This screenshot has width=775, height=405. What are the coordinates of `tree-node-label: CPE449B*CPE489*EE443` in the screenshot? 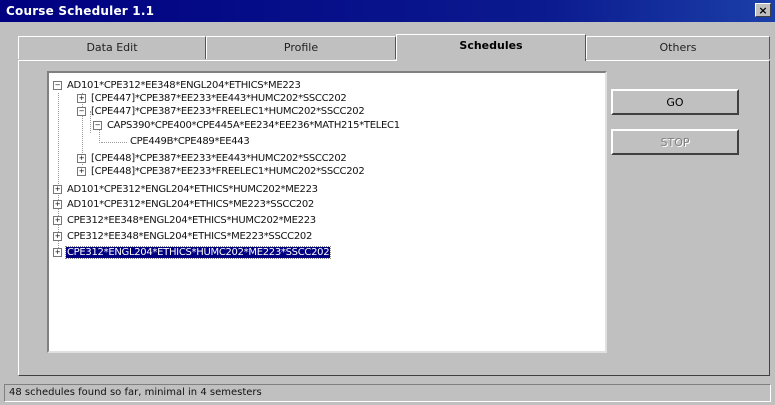 It's located at (190, 141).